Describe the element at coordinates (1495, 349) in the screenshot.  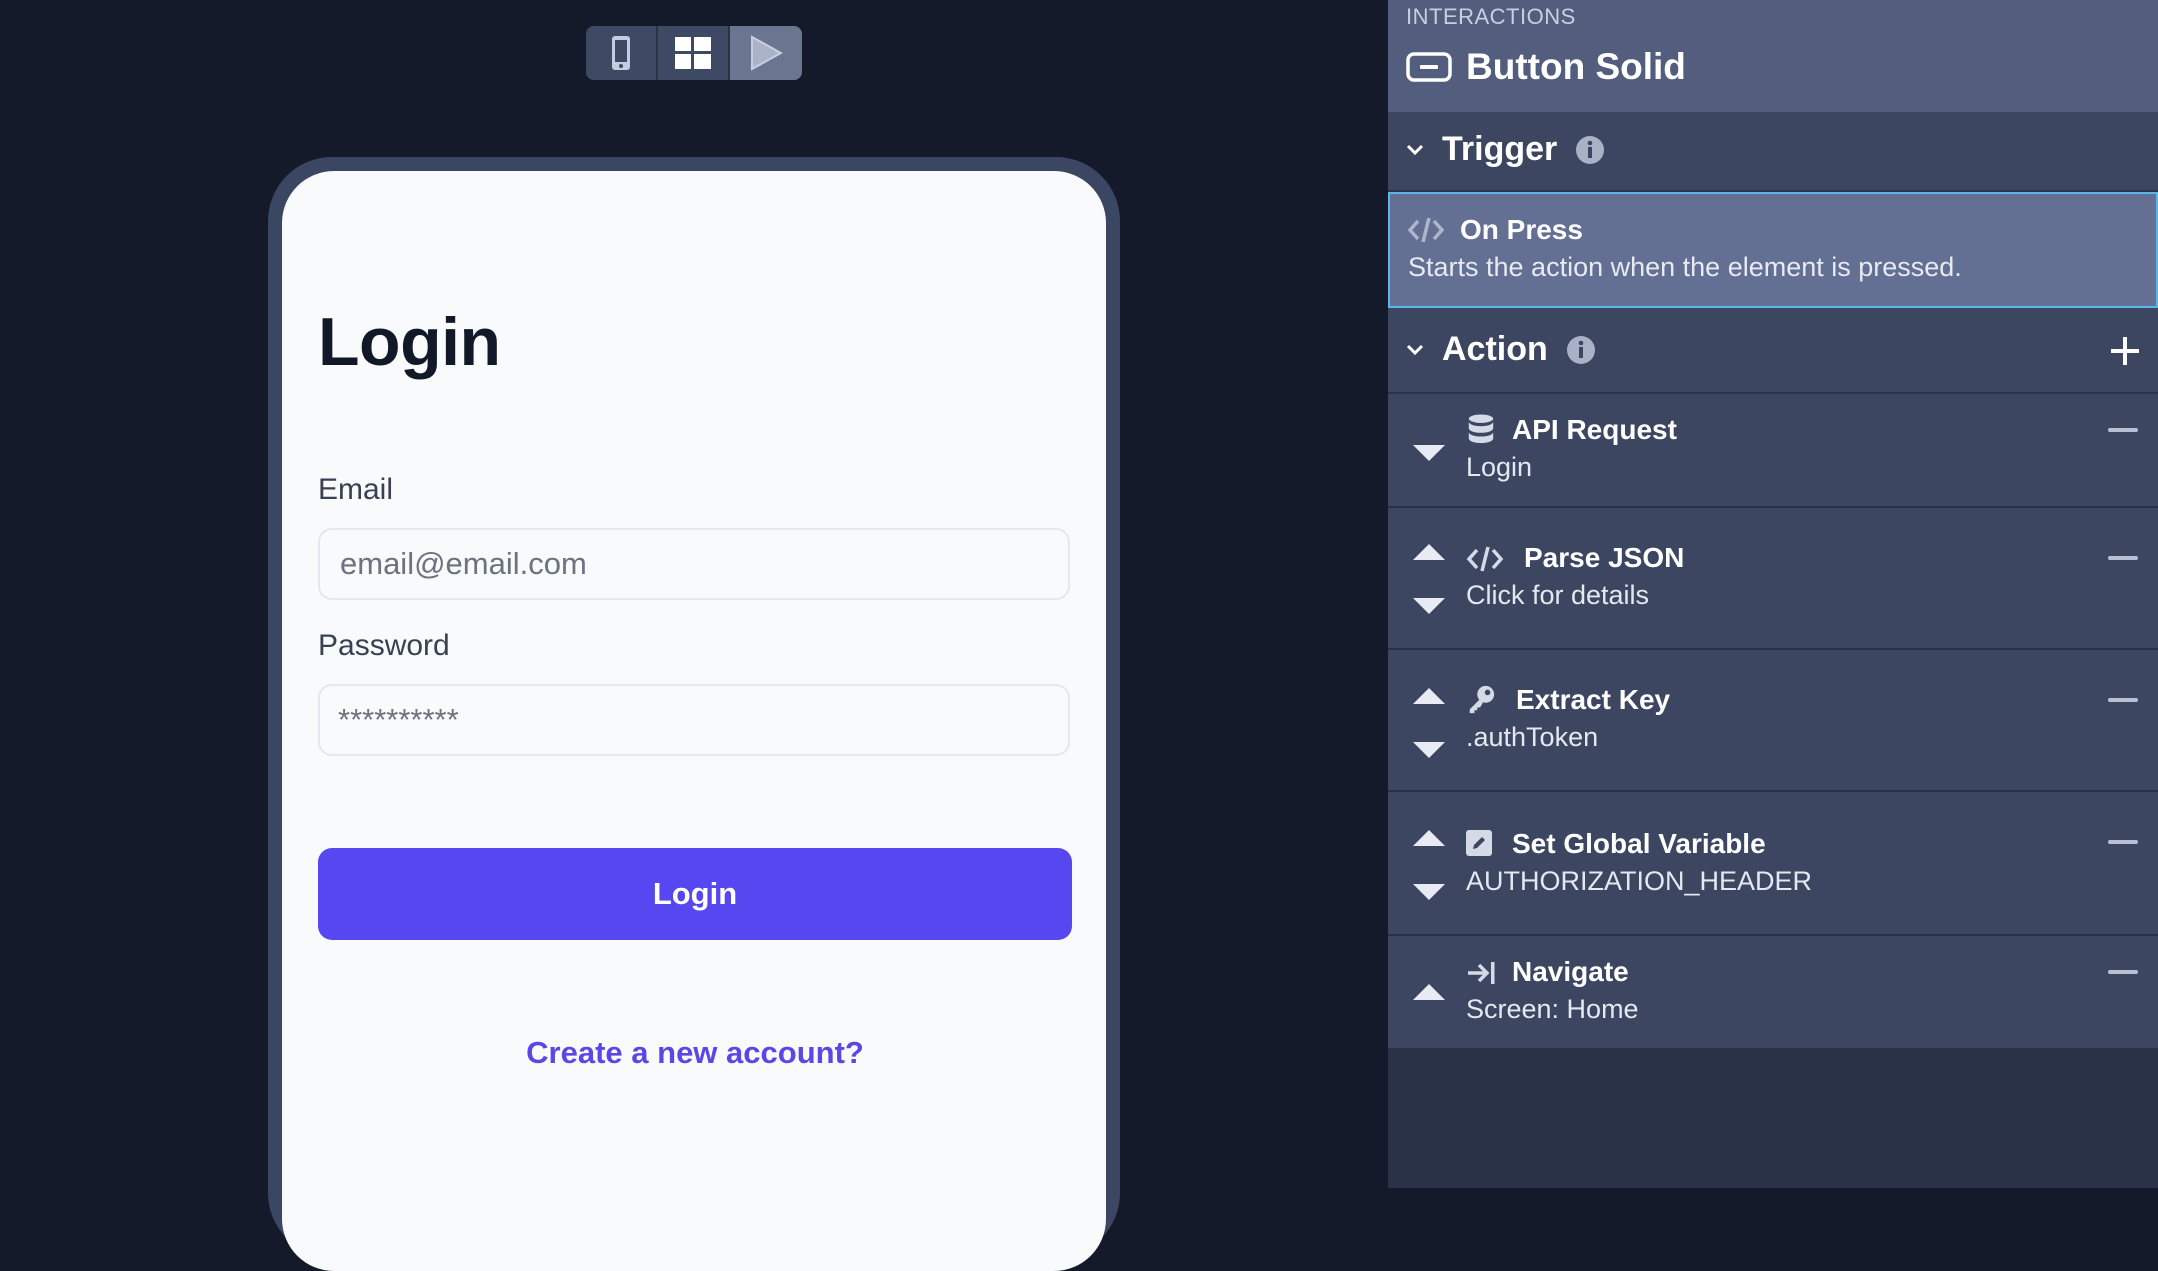
I see `action-section-title: Action` at that location.